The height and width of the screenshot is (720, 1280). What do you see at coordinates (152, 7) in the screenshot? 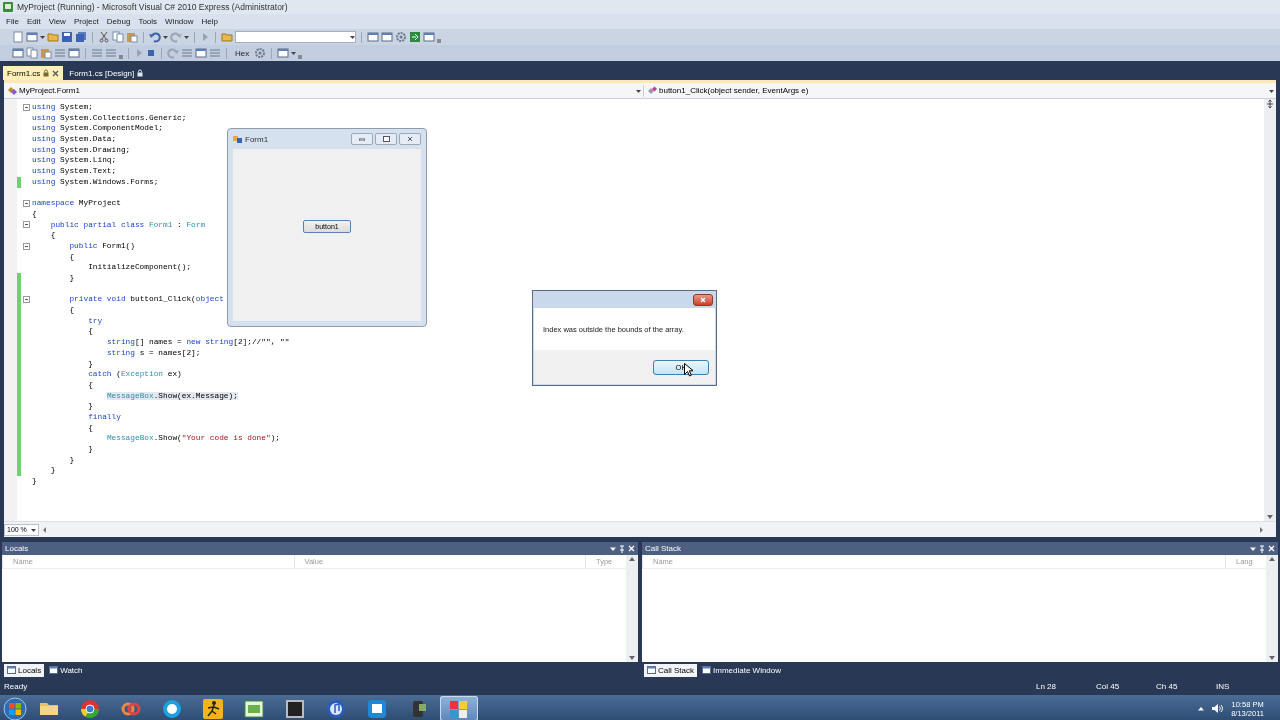
I see `window-title: MyProject (Running) - Microsoft Visual C# 2010 Express (Administrator)` at bounding box center [152, 7].